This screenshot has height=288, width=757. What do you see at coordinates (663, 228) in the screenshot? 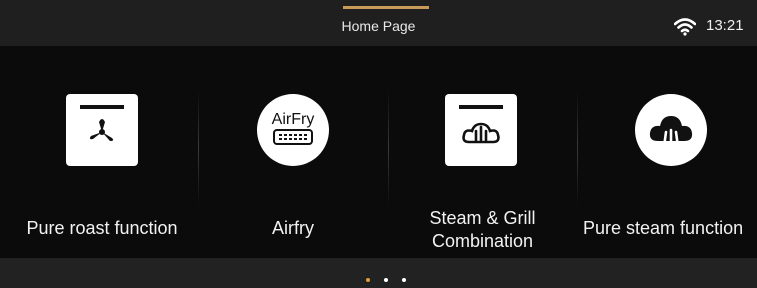
I see `card-label: Pure steam function` at bounding box center [663, 228].